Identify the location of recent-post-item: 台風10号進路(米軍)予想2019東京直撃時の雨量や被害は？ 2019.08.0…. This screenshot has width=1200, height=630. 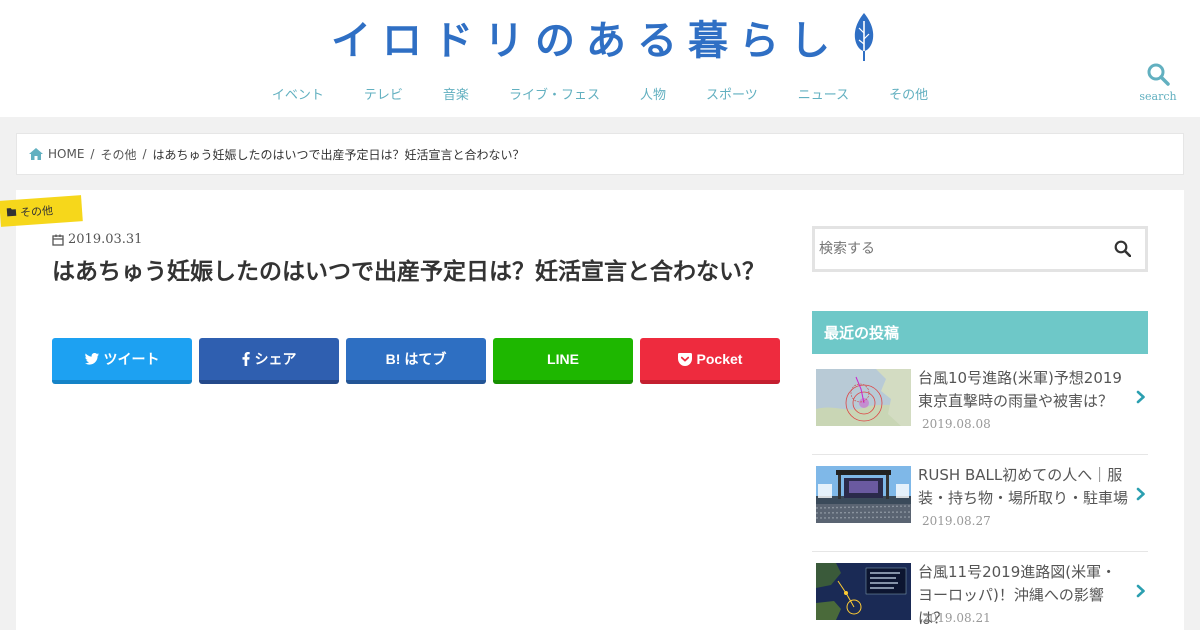
(980, 406).